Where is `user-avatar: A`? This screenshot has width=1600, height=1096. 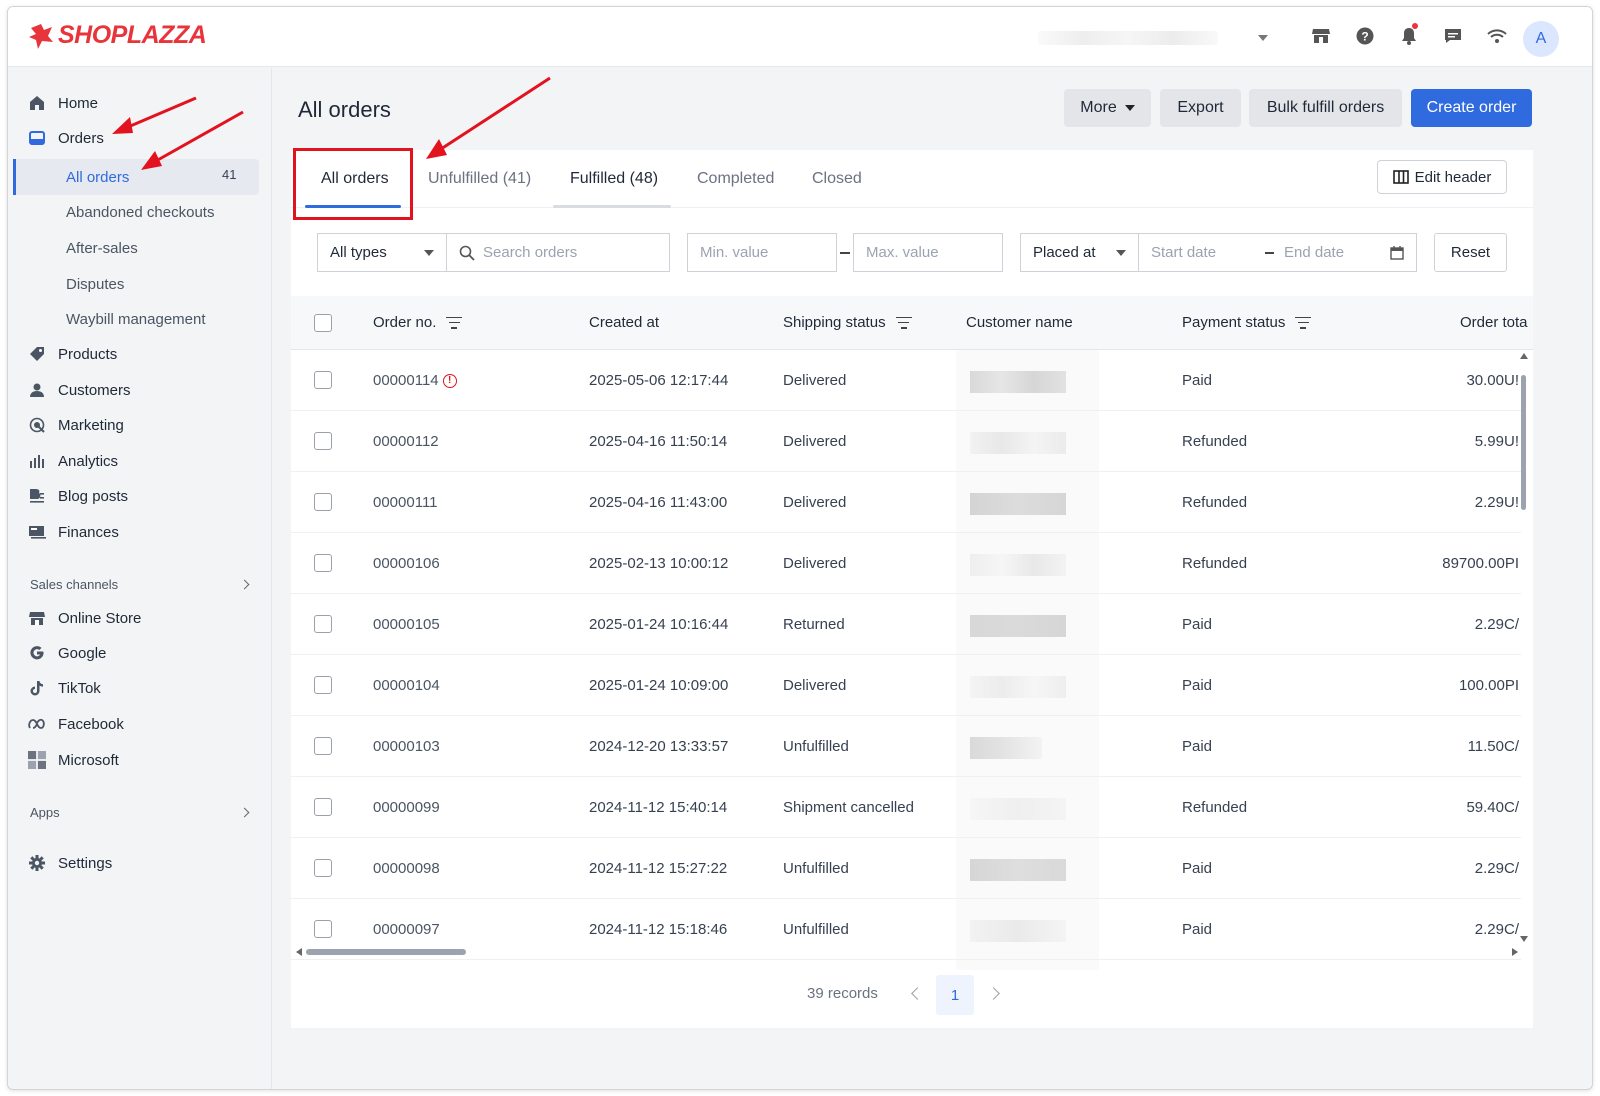 user-avatar: A is located at coordinates (1541, 39).